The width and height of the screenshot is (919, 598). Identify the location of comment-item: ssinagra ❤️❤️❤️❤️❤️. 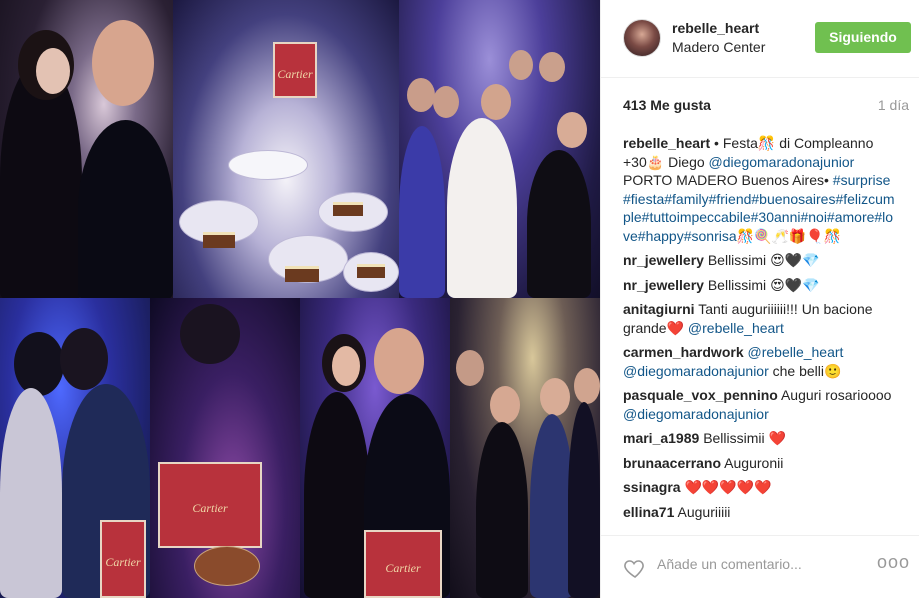
(760, 487).